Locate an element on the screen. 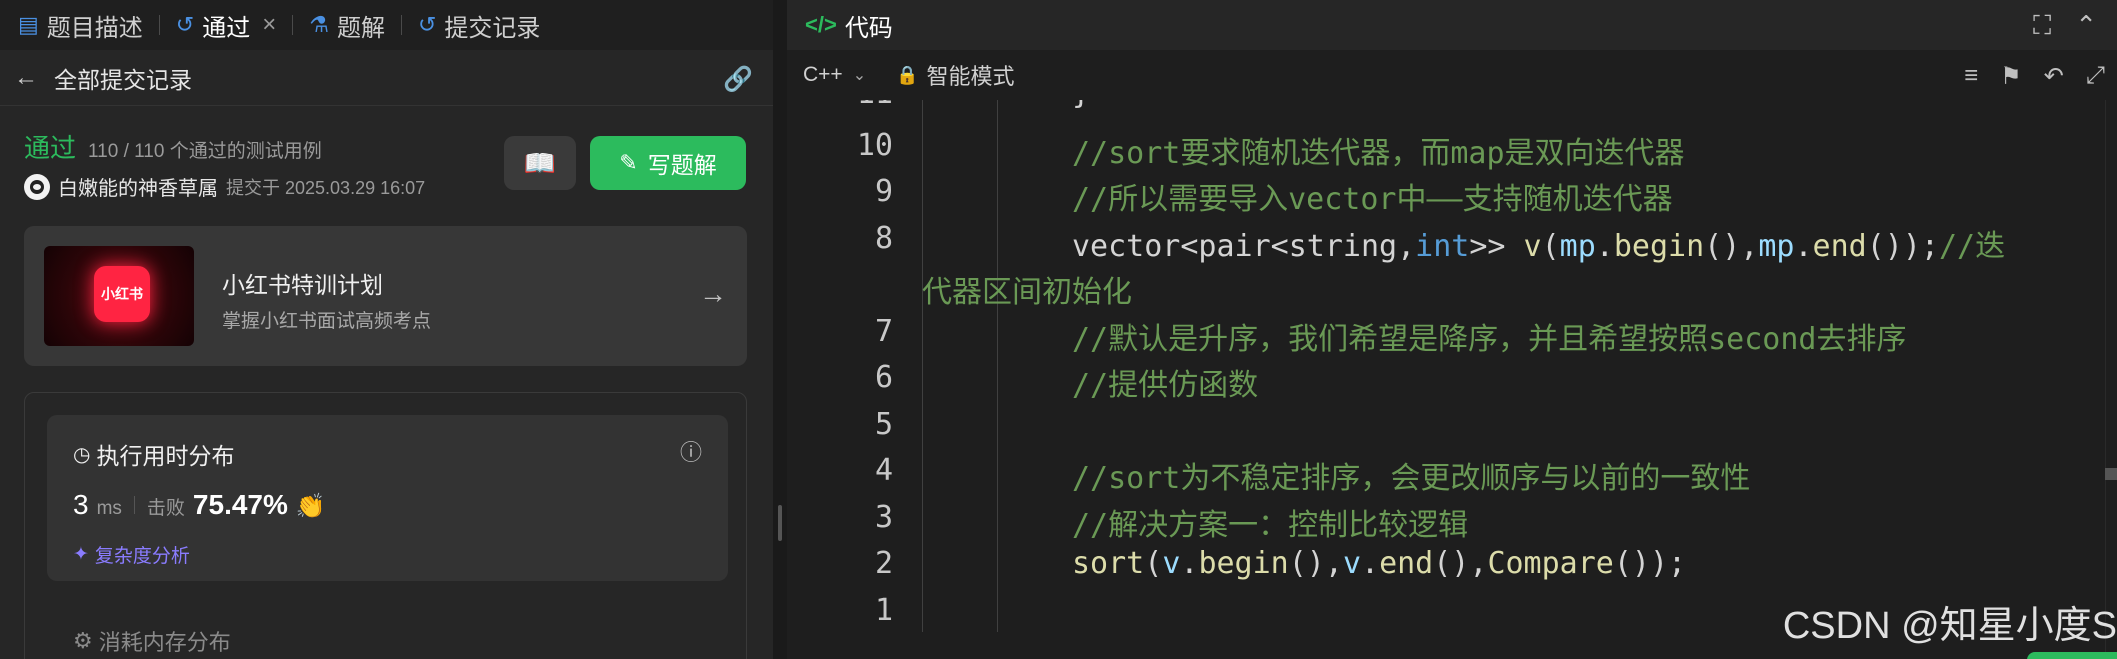 Image resolution: width=2117 pixels, height=659 pixels. csdn-watermark: CSDN @知星小度S is located at coordinates (1949, 626).